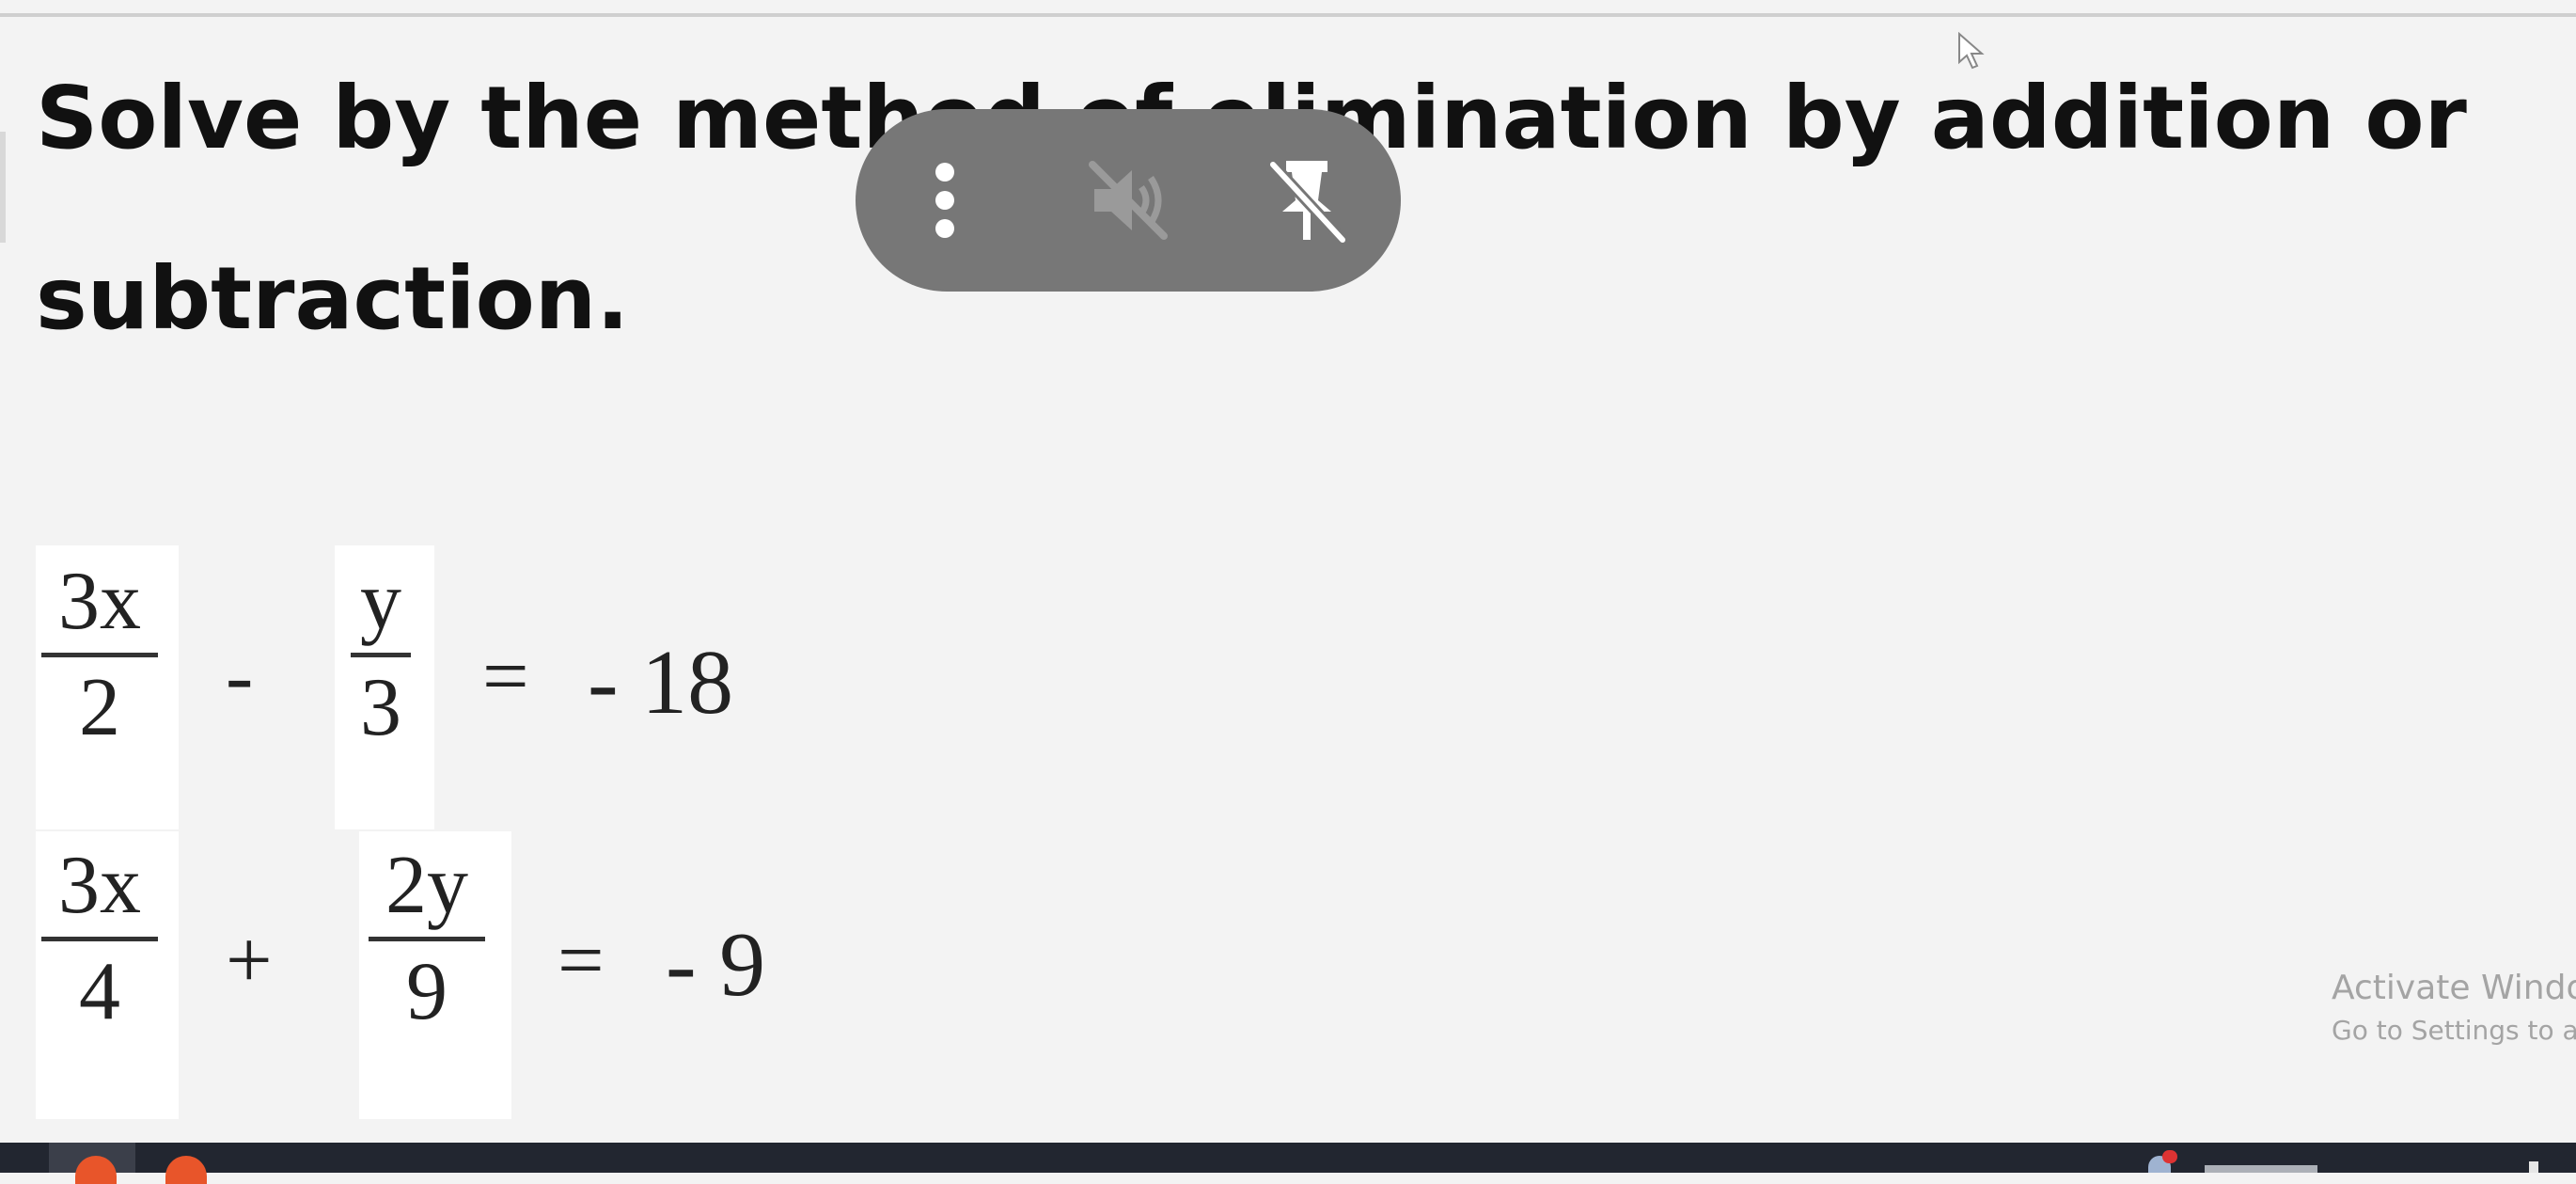 Image resolution: width=2576 pixels, height=1184 pixels. I want to click on equation-2-term2-fraction: 2y 9, so click(427, 939).